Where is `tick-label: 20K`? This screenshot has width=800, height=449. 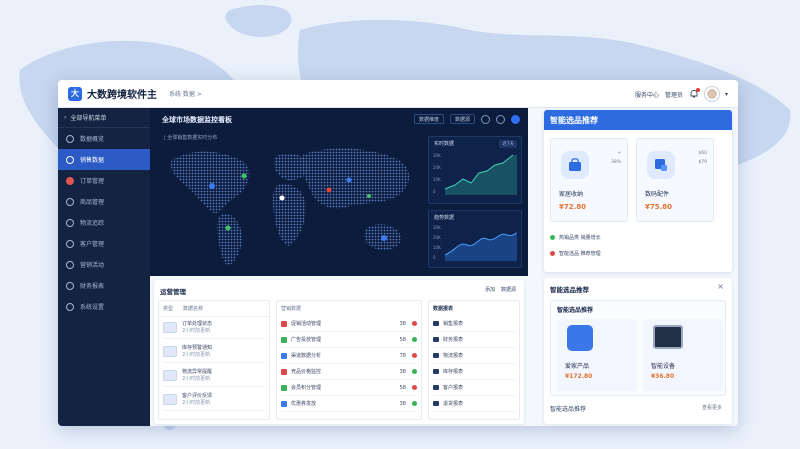 tick-label: 20K is located at coordinates (437, 237).